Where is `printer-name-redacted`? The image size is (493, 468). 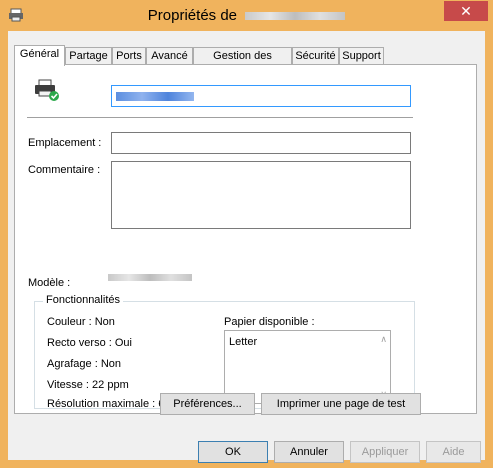 printer-name-redacted is located at coordinates (295, 16).